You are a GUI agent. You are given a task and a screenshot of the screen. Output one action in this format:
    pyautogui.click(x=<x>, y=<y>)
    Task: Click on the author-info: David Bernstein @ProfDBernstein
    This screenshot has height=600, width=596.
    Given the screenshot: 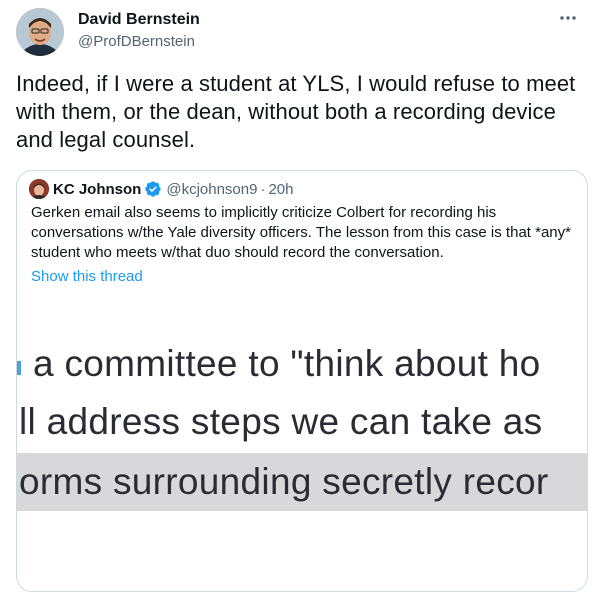 What is the action you would take?
    pyautogui.click(x=139, y=31)
    